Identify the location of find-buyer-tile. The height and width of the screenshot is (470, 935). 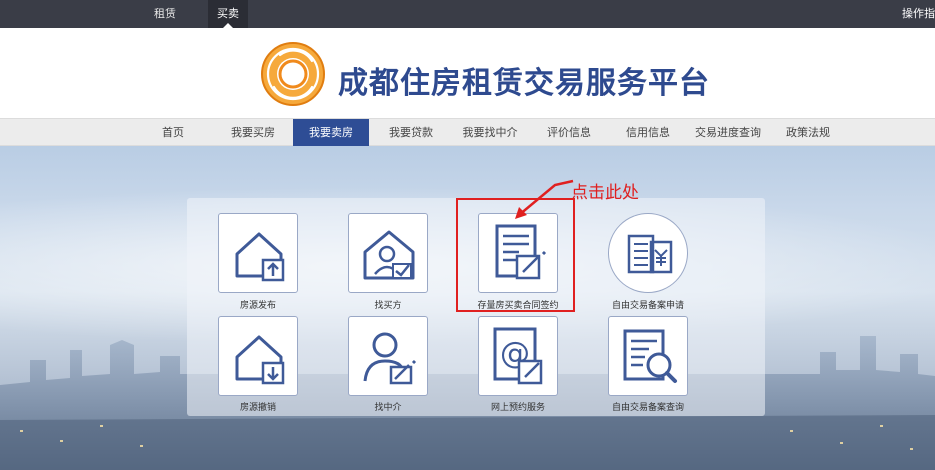
(388, 253).